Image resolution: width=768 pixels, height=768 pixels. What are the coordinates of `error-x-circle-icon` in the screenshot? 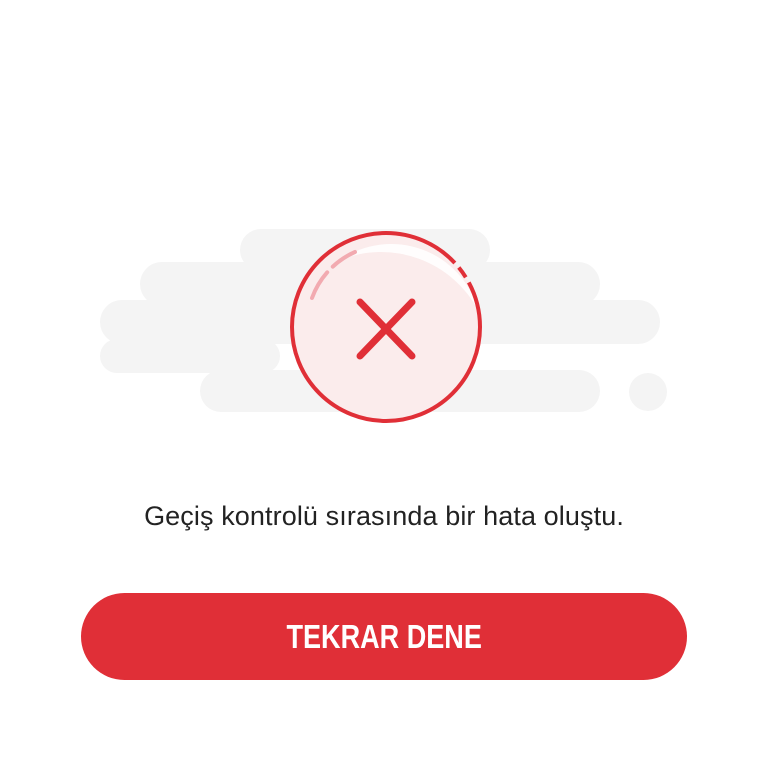 It's located at (386, 327).